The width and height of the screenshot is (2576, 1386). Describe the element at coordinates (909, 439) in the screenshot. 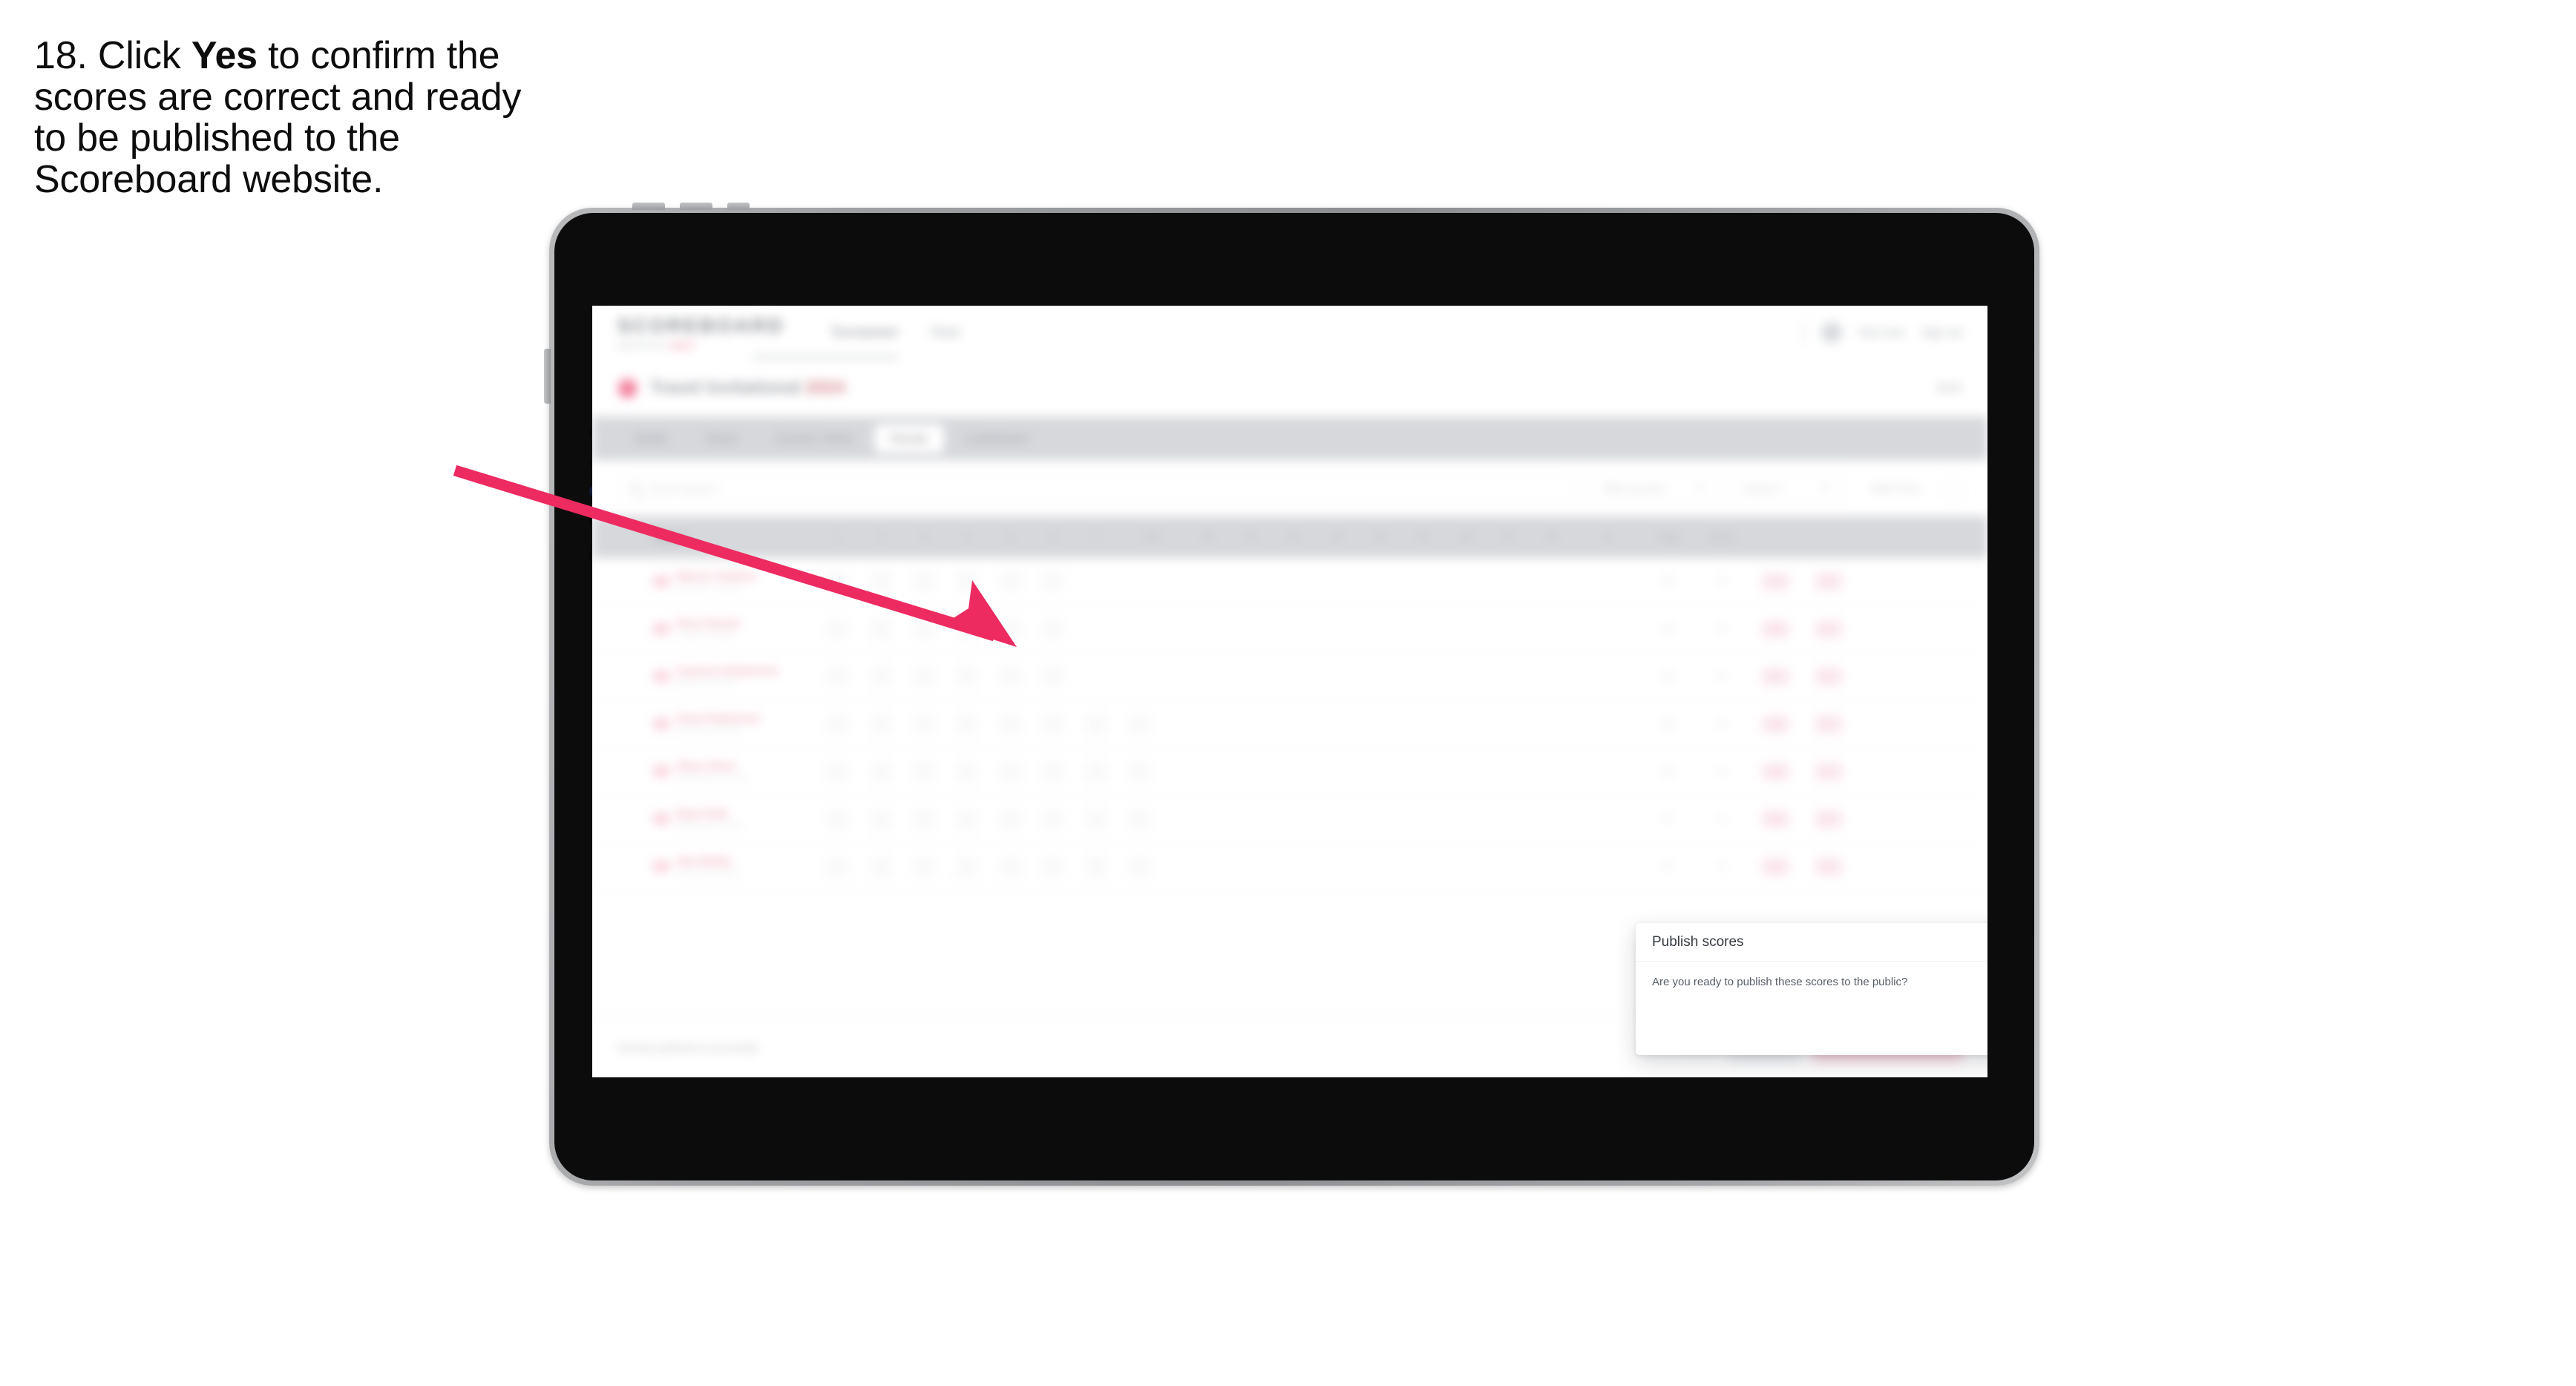

I see `tab-results: Results` at that location.